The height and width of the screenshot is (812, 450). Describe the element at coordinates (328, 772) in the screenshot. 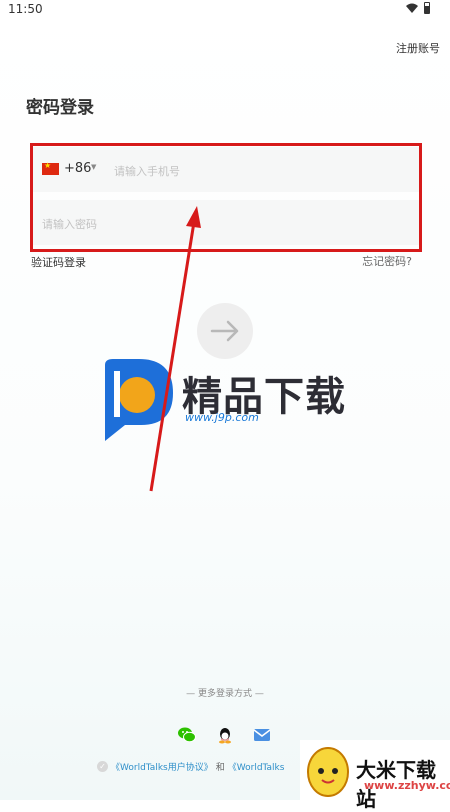

I see `egg-mascot-icon` at that location.